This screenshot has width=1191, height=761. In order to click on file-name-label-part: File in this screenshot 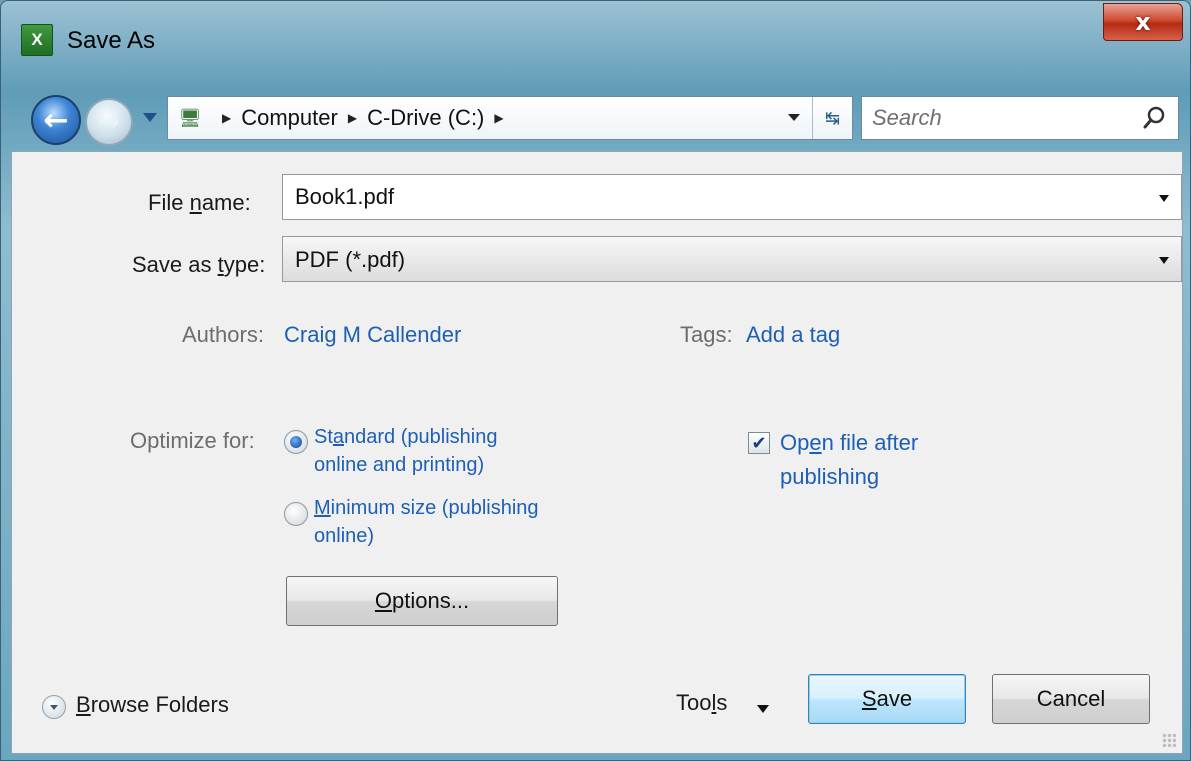, I will do `click(169, 202)`.